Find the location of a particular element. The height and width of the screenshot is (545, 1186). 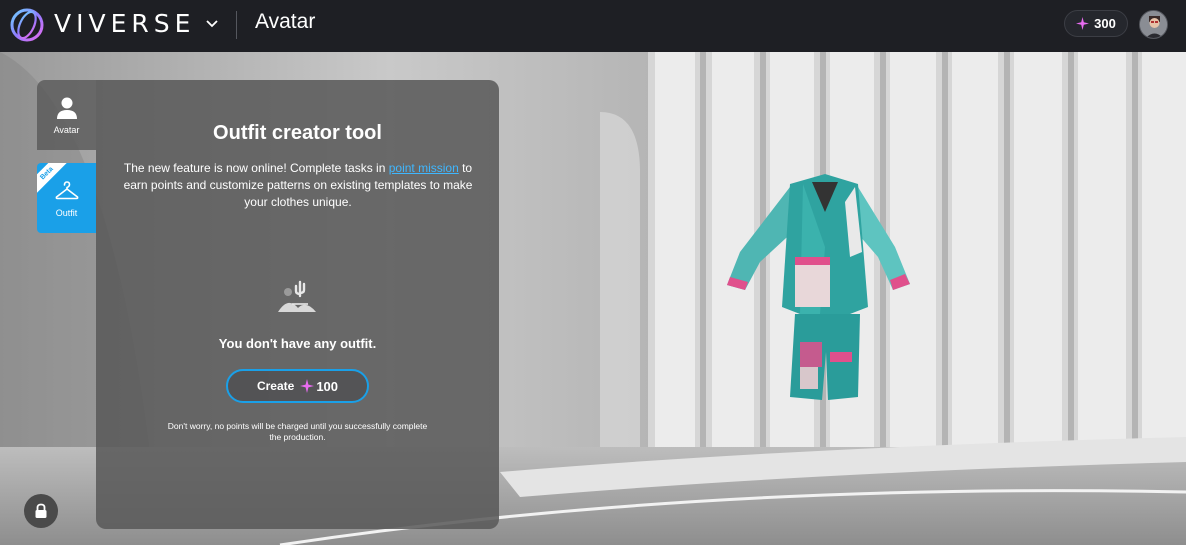

viverse-logo-icon is located at coordinates (27, 25).